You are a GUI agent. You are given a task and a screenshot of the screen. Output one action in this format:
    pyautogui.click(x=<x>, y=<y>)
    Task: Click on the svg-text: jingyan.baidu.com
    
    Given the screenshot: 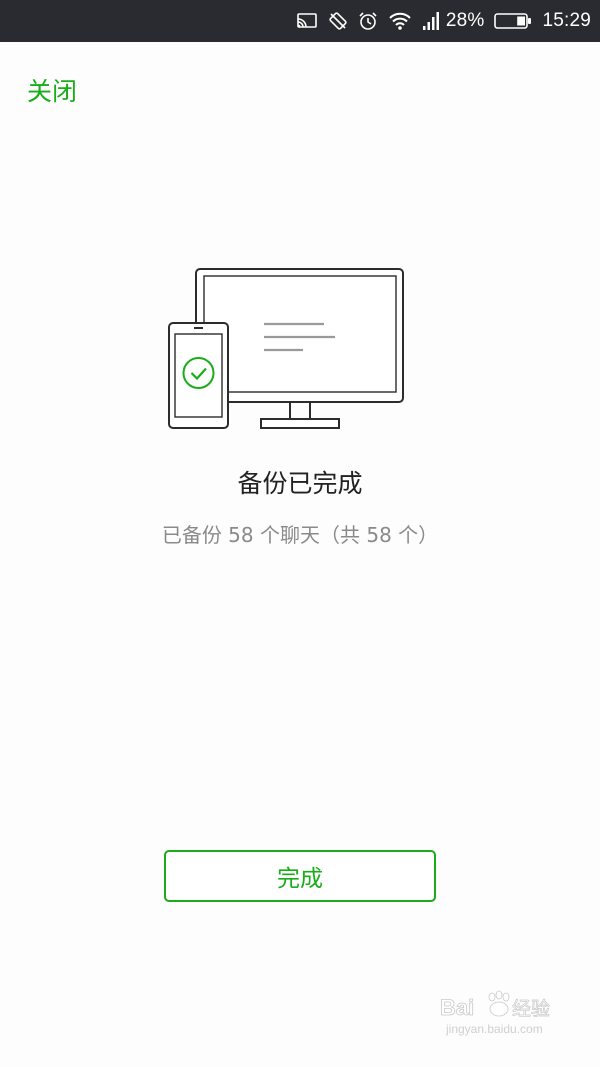 What is the action you would take?
    pyautogui.click(x=494, y=1029)
    